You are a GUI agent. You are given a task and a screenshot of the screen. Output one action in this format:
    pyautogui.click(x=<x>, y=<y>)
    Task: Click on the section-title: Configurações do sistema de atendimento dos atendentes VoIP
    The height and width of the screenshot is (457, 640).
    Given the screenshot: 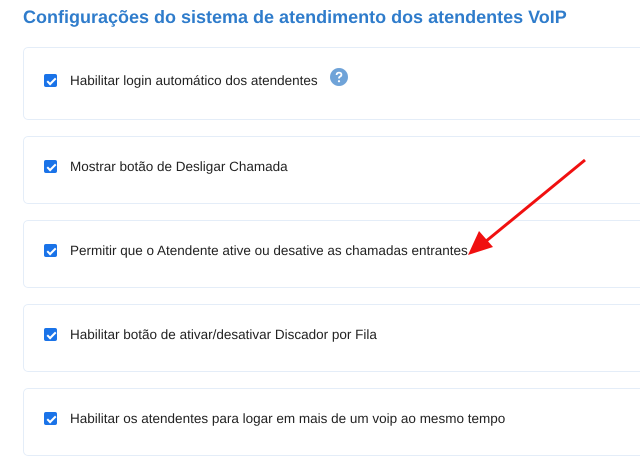 What is the action you would take?
    pyautogui.click(x=295, y=17)
    